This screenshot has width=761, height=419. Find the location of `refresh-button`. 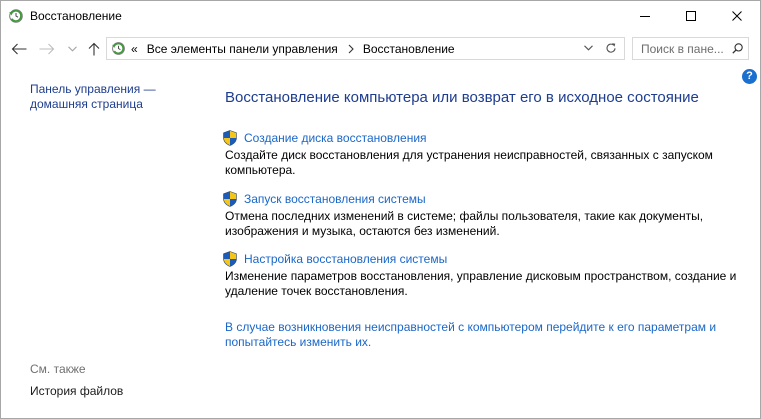

refresh-button is located at coordinates (611, 48).